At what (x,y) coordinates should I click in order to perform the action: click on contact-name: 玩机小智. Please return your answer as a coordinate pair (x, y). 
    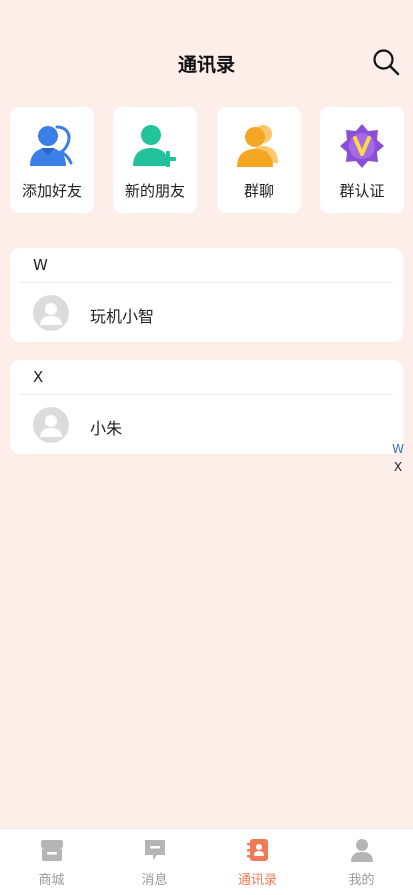
    Looking at the image, I should click on (122, 316).